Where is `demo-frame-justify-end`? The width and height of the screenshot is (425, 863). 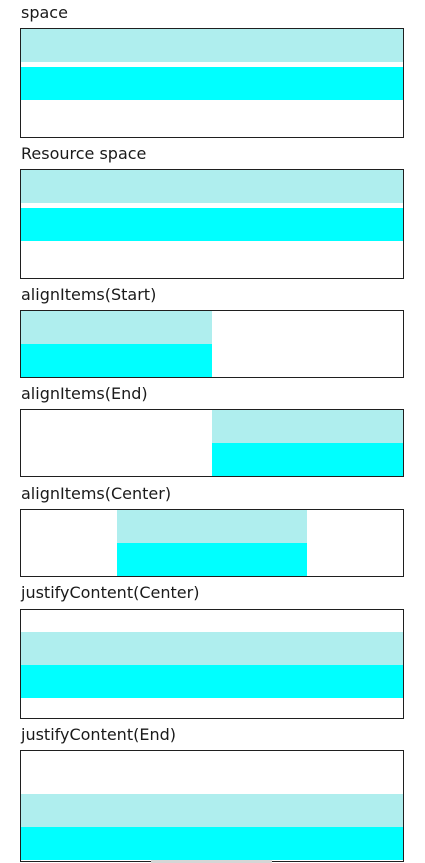
demo-frame-justify-end is located at coordinates (212, 806).